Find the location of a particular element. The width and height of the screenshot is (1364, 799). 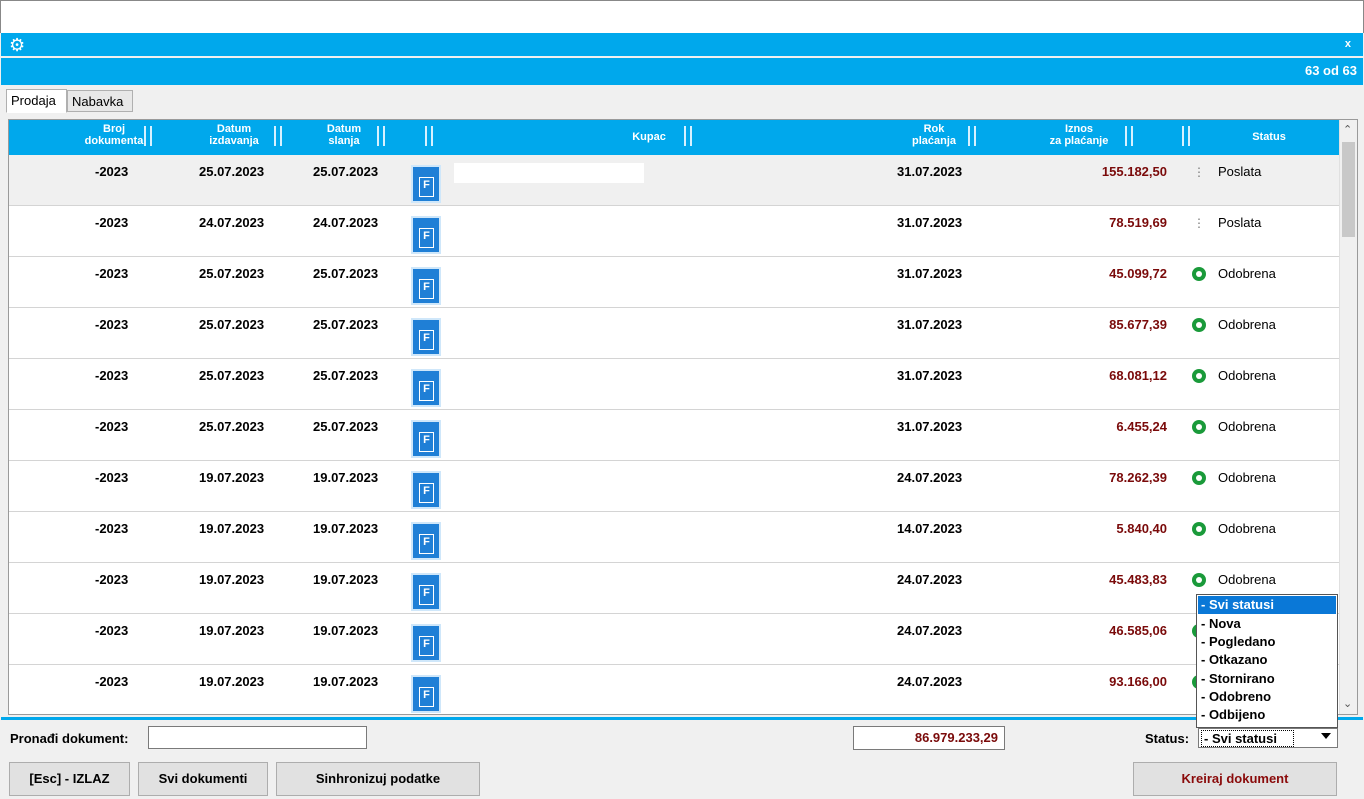

status-filter-select: - Svi statusi is located at coordinates (1268, 738).